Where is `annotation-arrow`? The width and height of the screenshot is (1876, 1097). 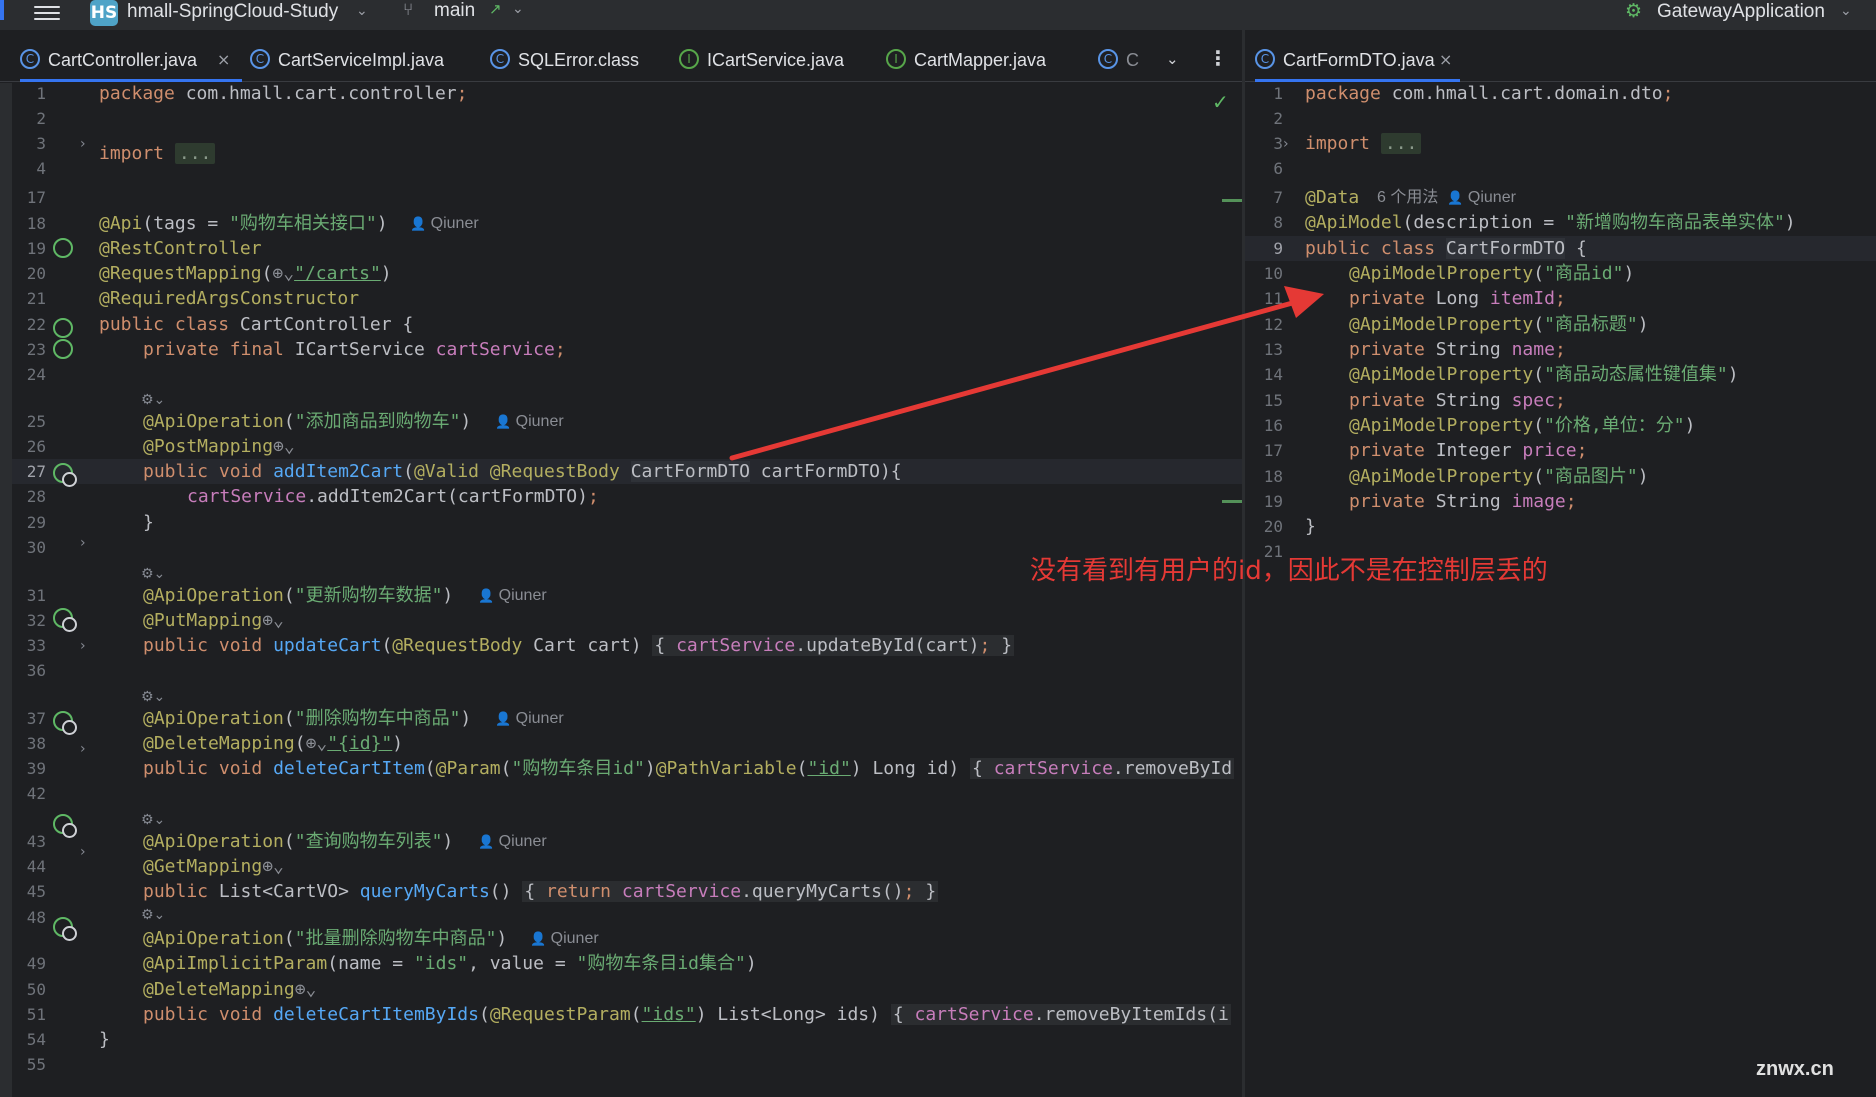
annotation-arrow is located at coordinates (1026, 373).